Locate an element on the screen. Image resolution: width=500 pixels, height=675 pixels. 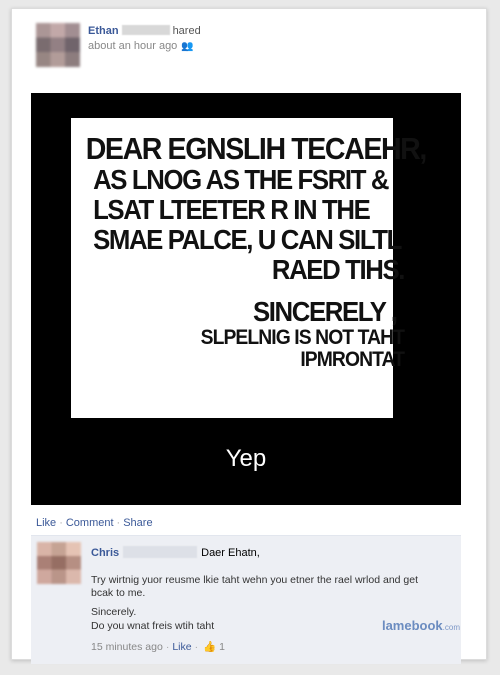
sign-subline: SLPELNIG IS NOT TAHT is located at coordinates (302, 337).